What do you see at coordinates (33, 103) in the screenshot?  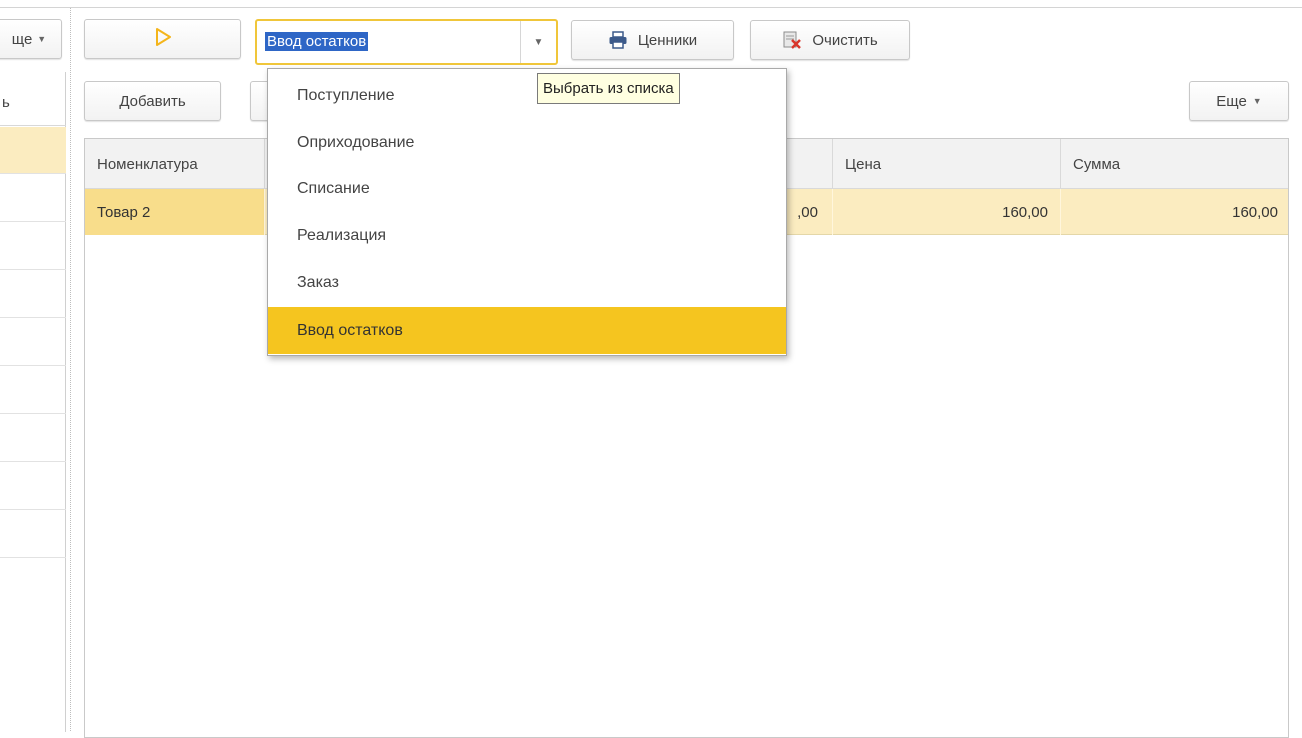 I see `left-list-header: ь` at bounding box center [33, 103].